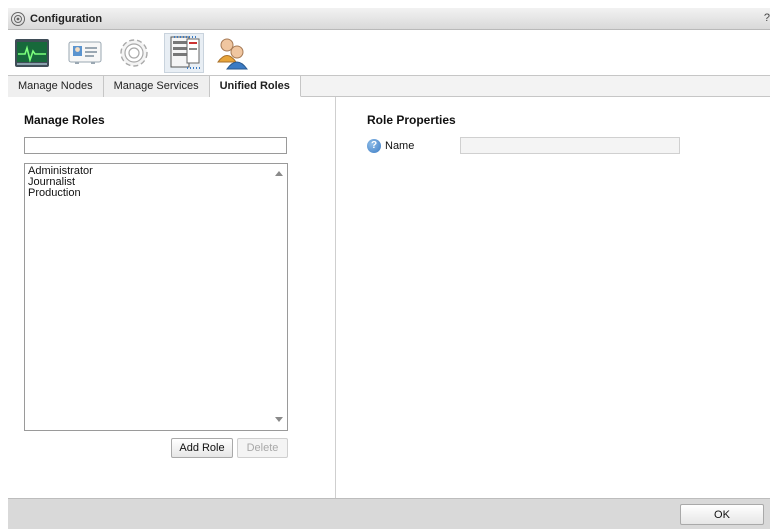 The height and width of the screenshot is (529, 770). What do you see at coordinates (56, 86) in the screenshot?
I see `tab-manage-nodes: Manage Nodes` at bounding box center [56, 86].